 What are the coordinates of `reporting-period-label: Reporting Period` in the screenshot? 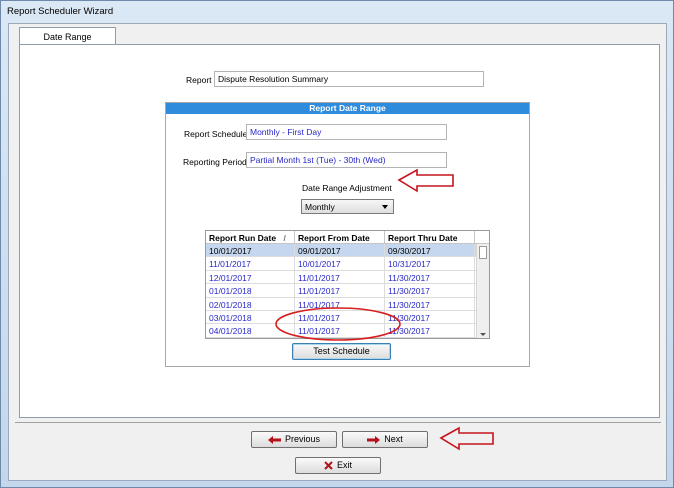 It's located at (215, 162).